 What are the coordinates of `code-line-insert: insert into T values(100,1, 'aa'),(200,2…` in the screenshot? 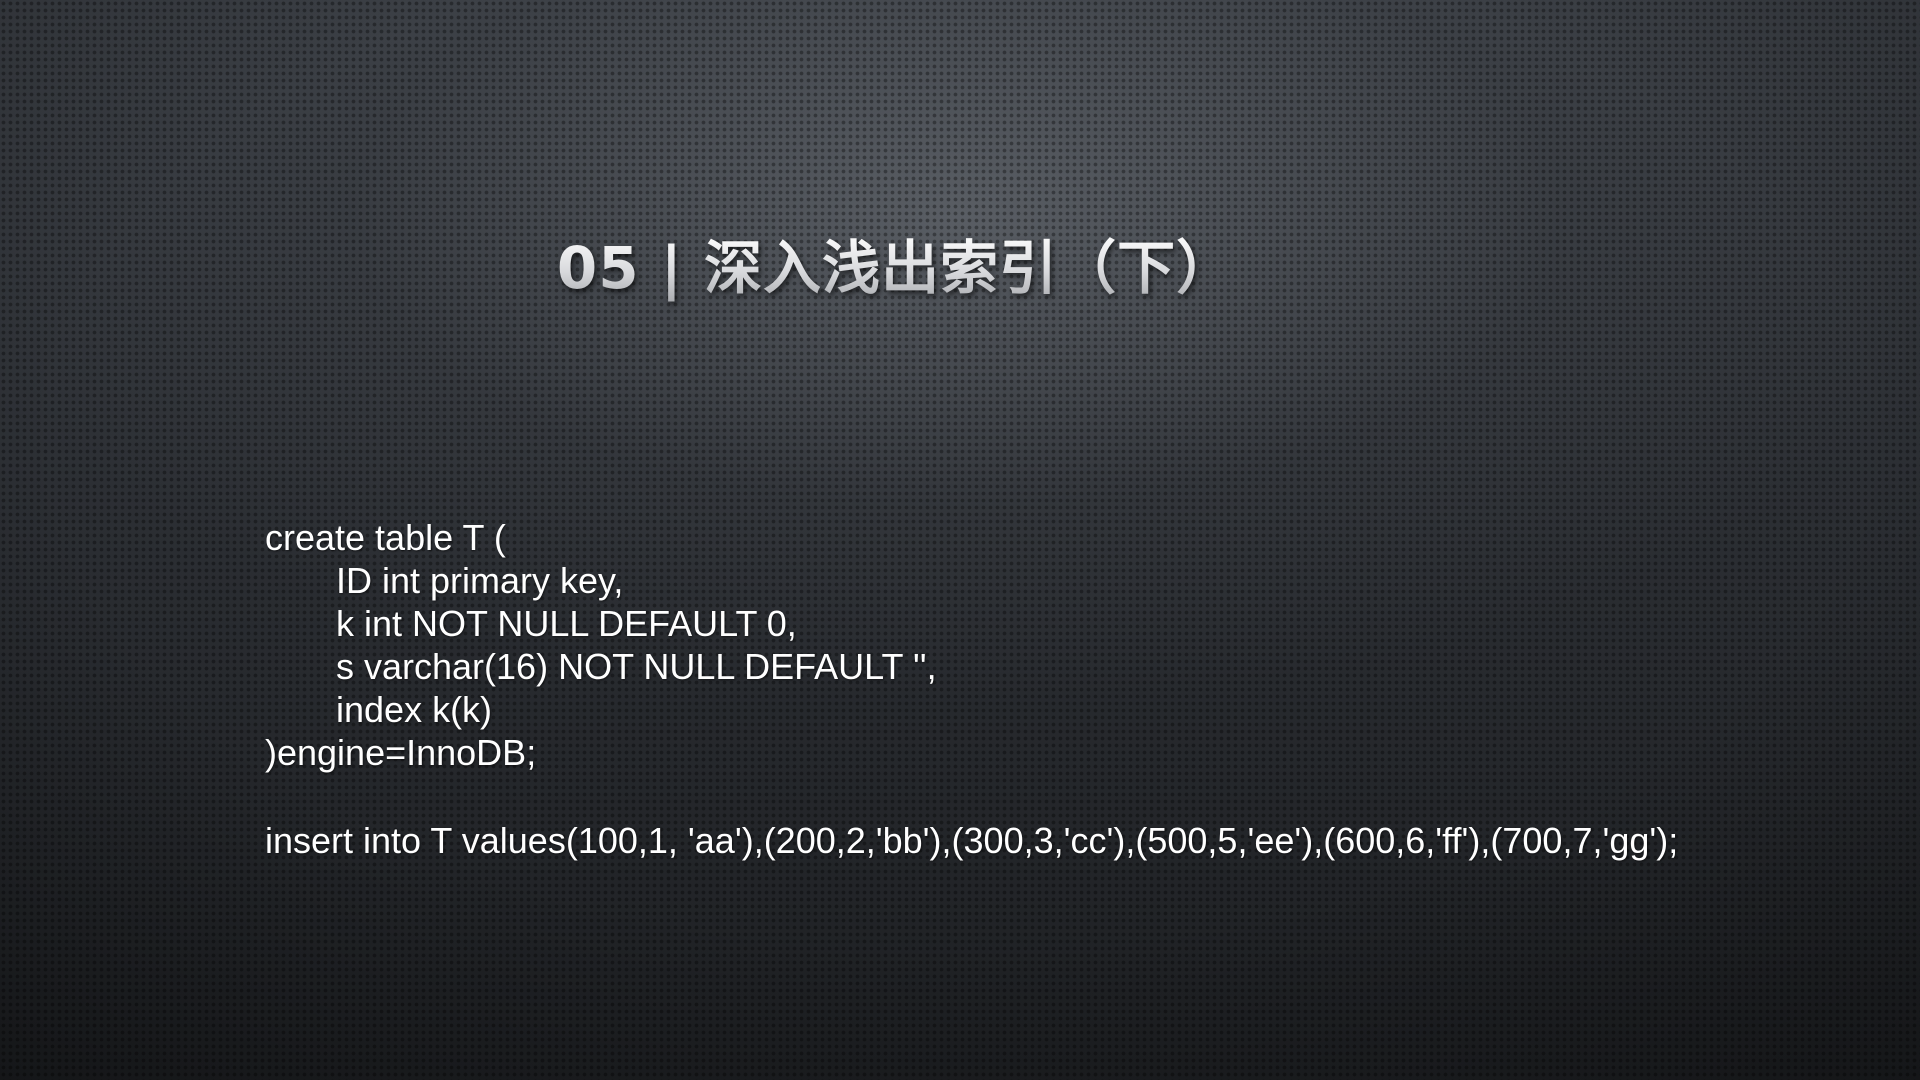 It's located at (972, 840).